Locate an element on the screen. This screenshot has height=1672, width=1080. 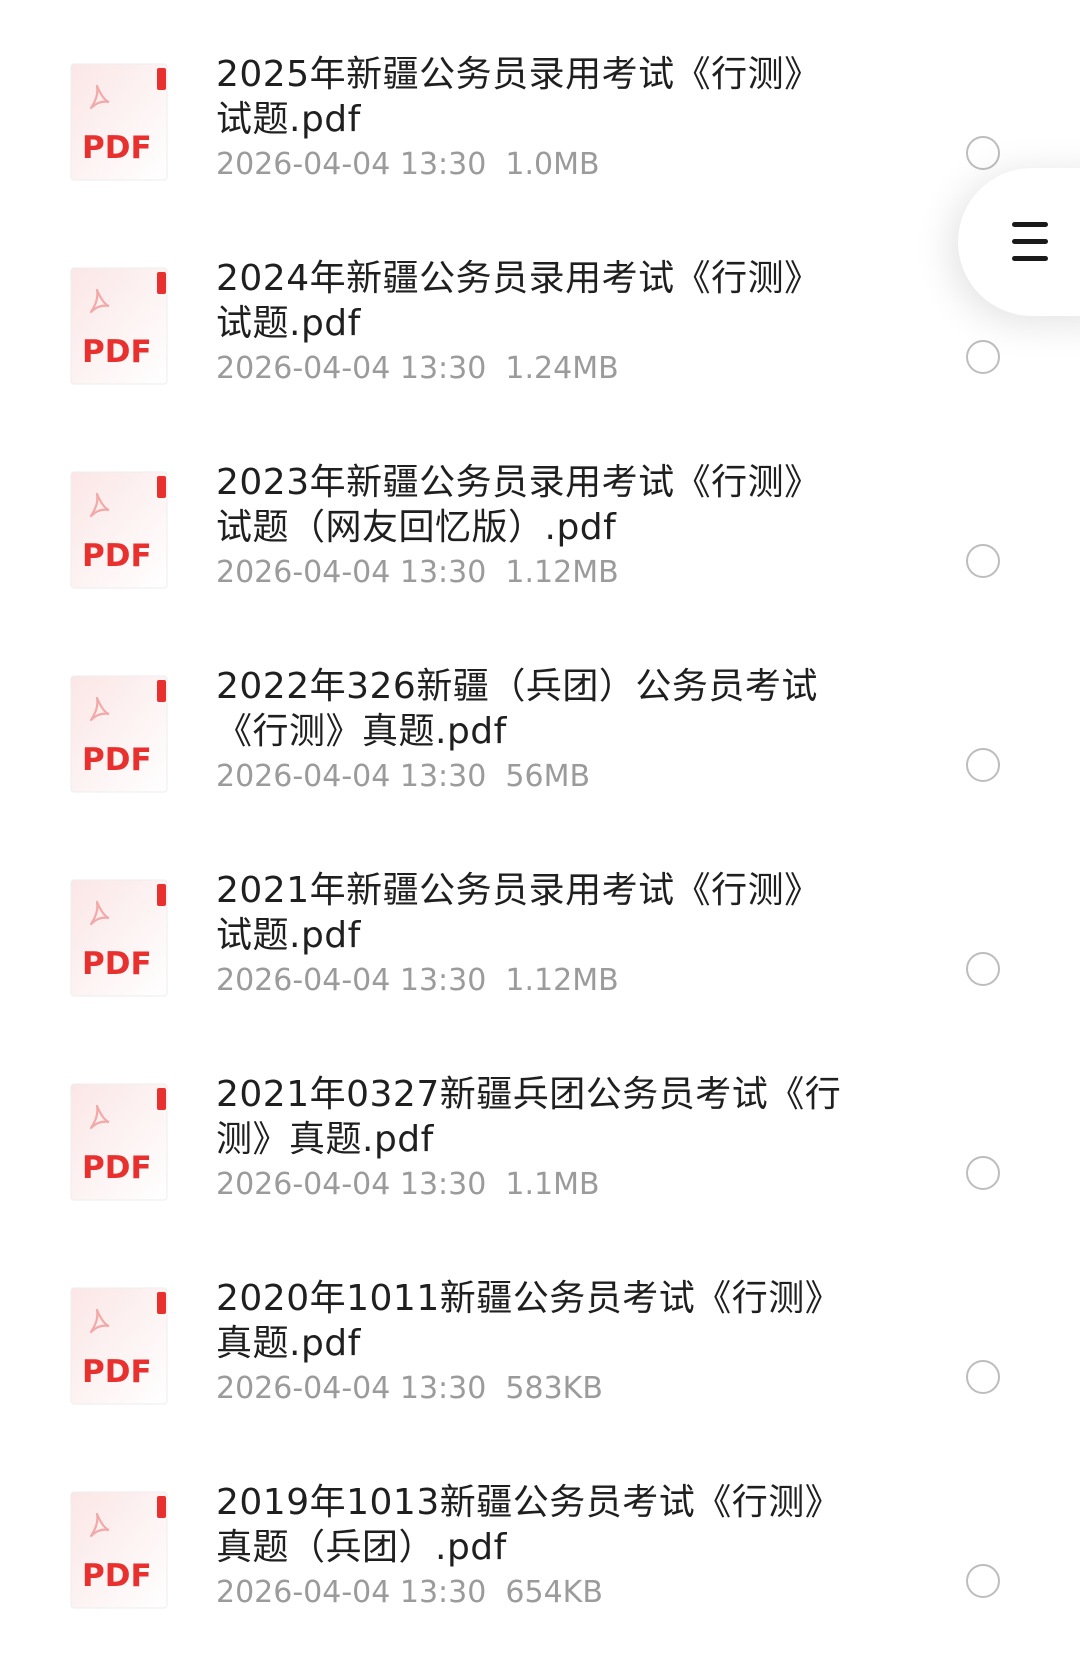
file-meta: 2026-04-04 13:30 1.24MB is located at coordinates (417, 369).